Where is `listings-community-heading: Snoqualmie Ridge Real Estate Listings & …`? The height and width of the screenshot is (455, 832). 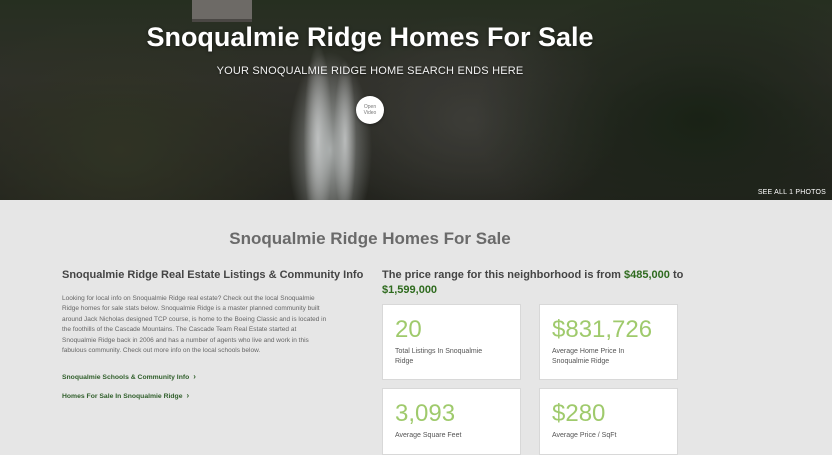 listings-community-heading: Snoqualmie Ridge Real Estate Listings & … is located at coordinates (213, 275).